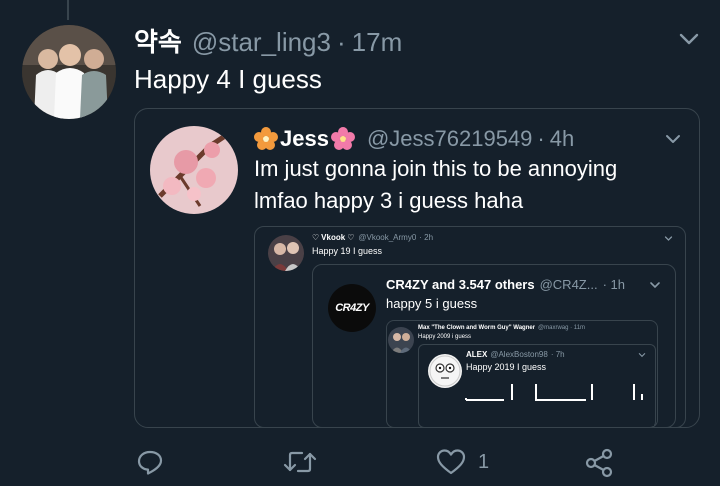  Describe the element at coordinates (68, 10) in the screenshot. I see `thread-line-top` at that location.